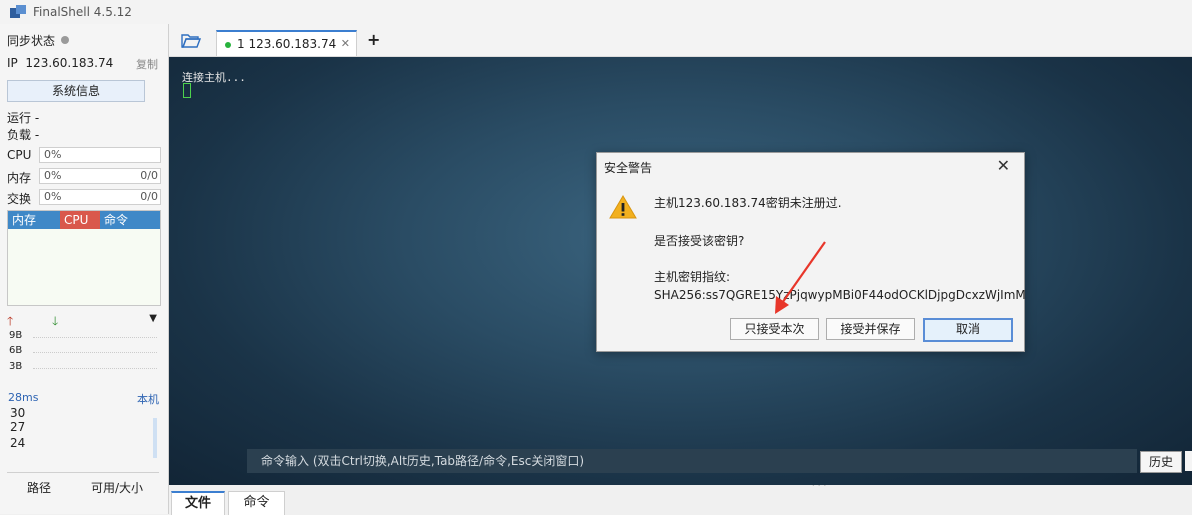  Describe the element at coordinates (116, 220) in the screenshot. I see `proc-col-cmd: 命令` at that location.